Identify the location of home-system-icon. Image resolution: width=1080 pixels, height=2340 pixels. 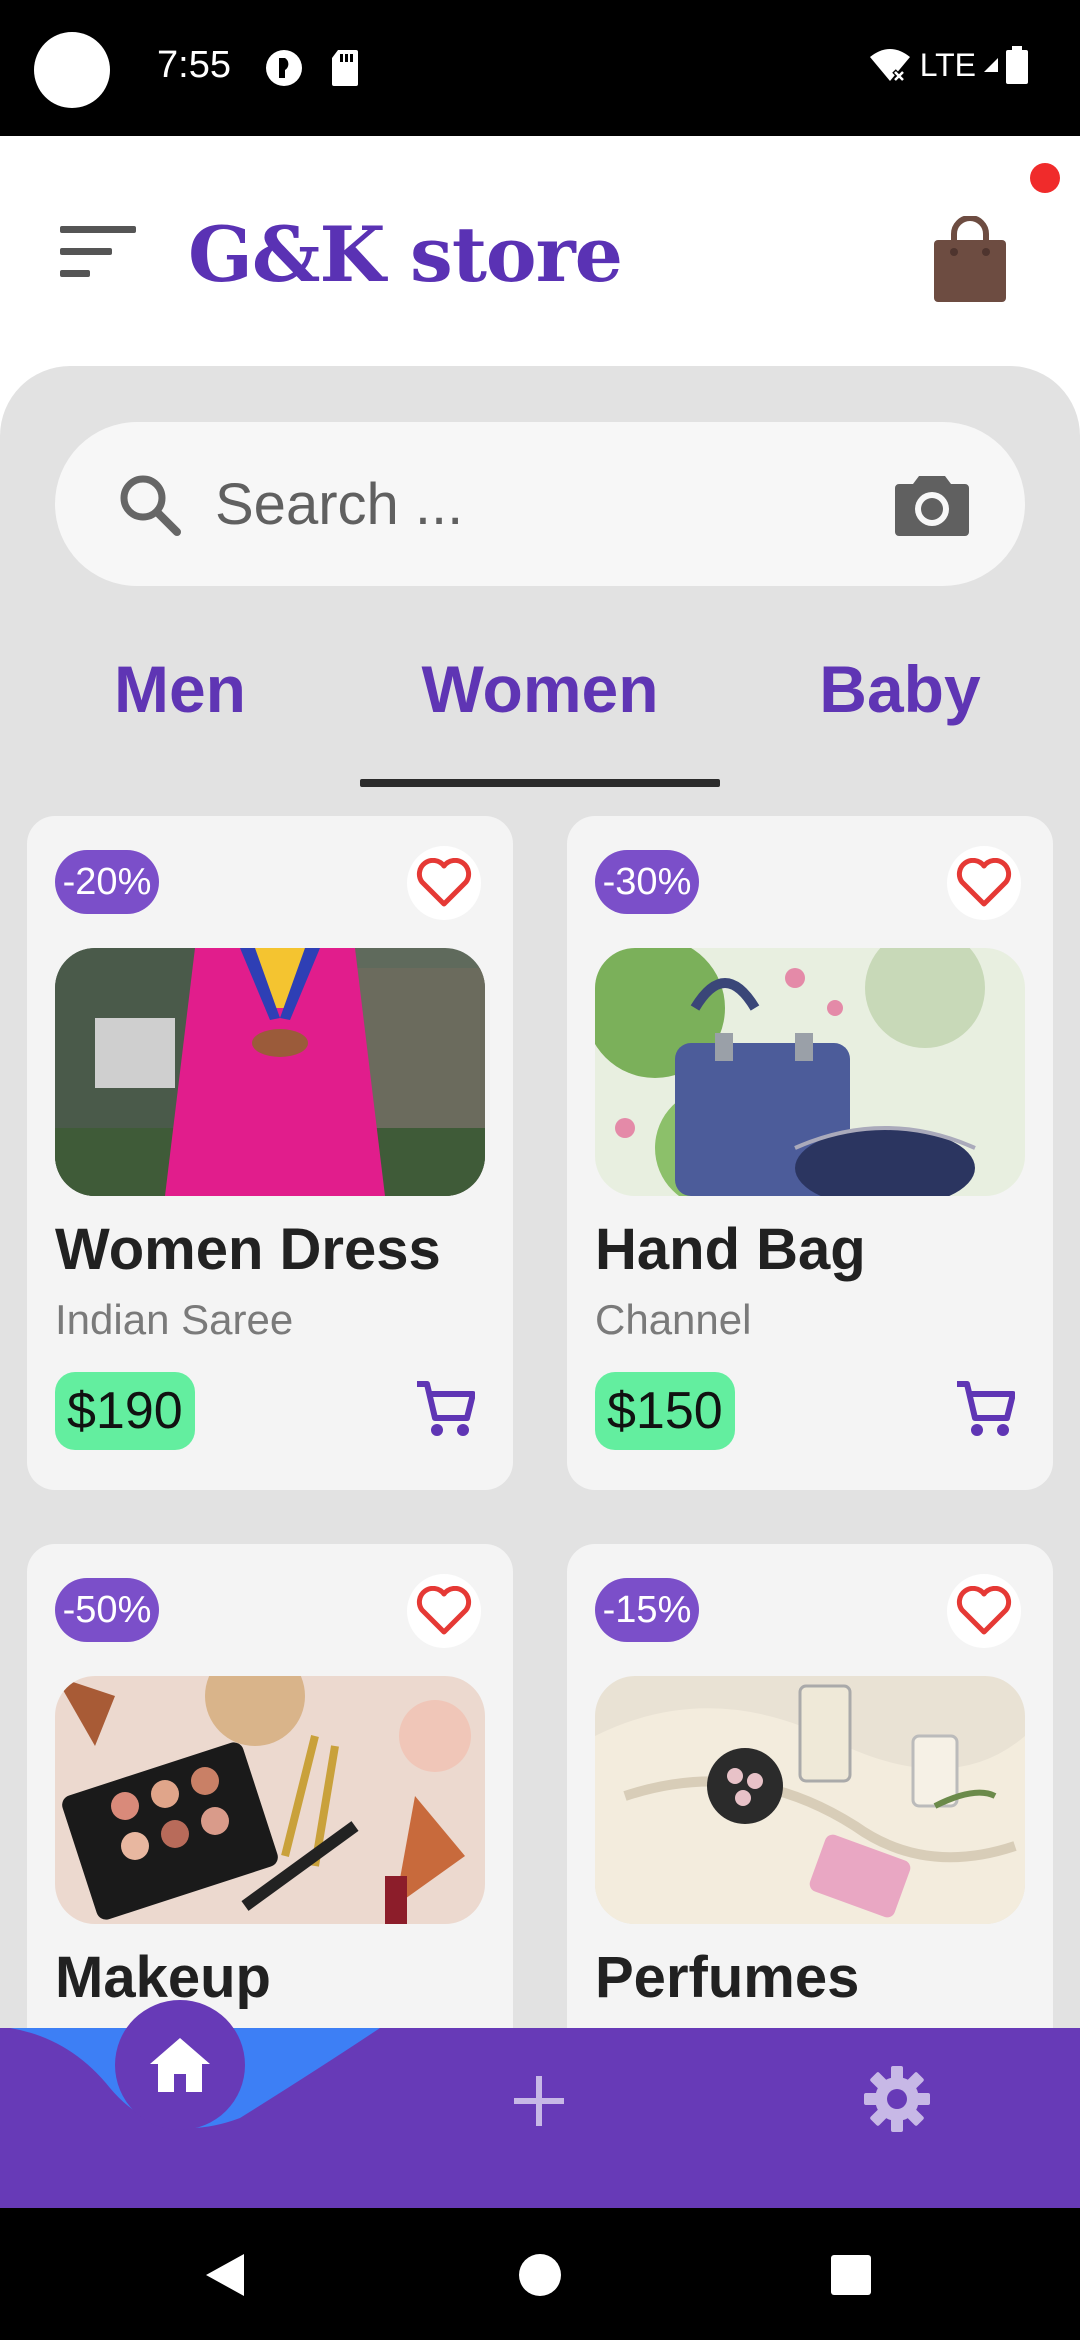
(540, 2275).